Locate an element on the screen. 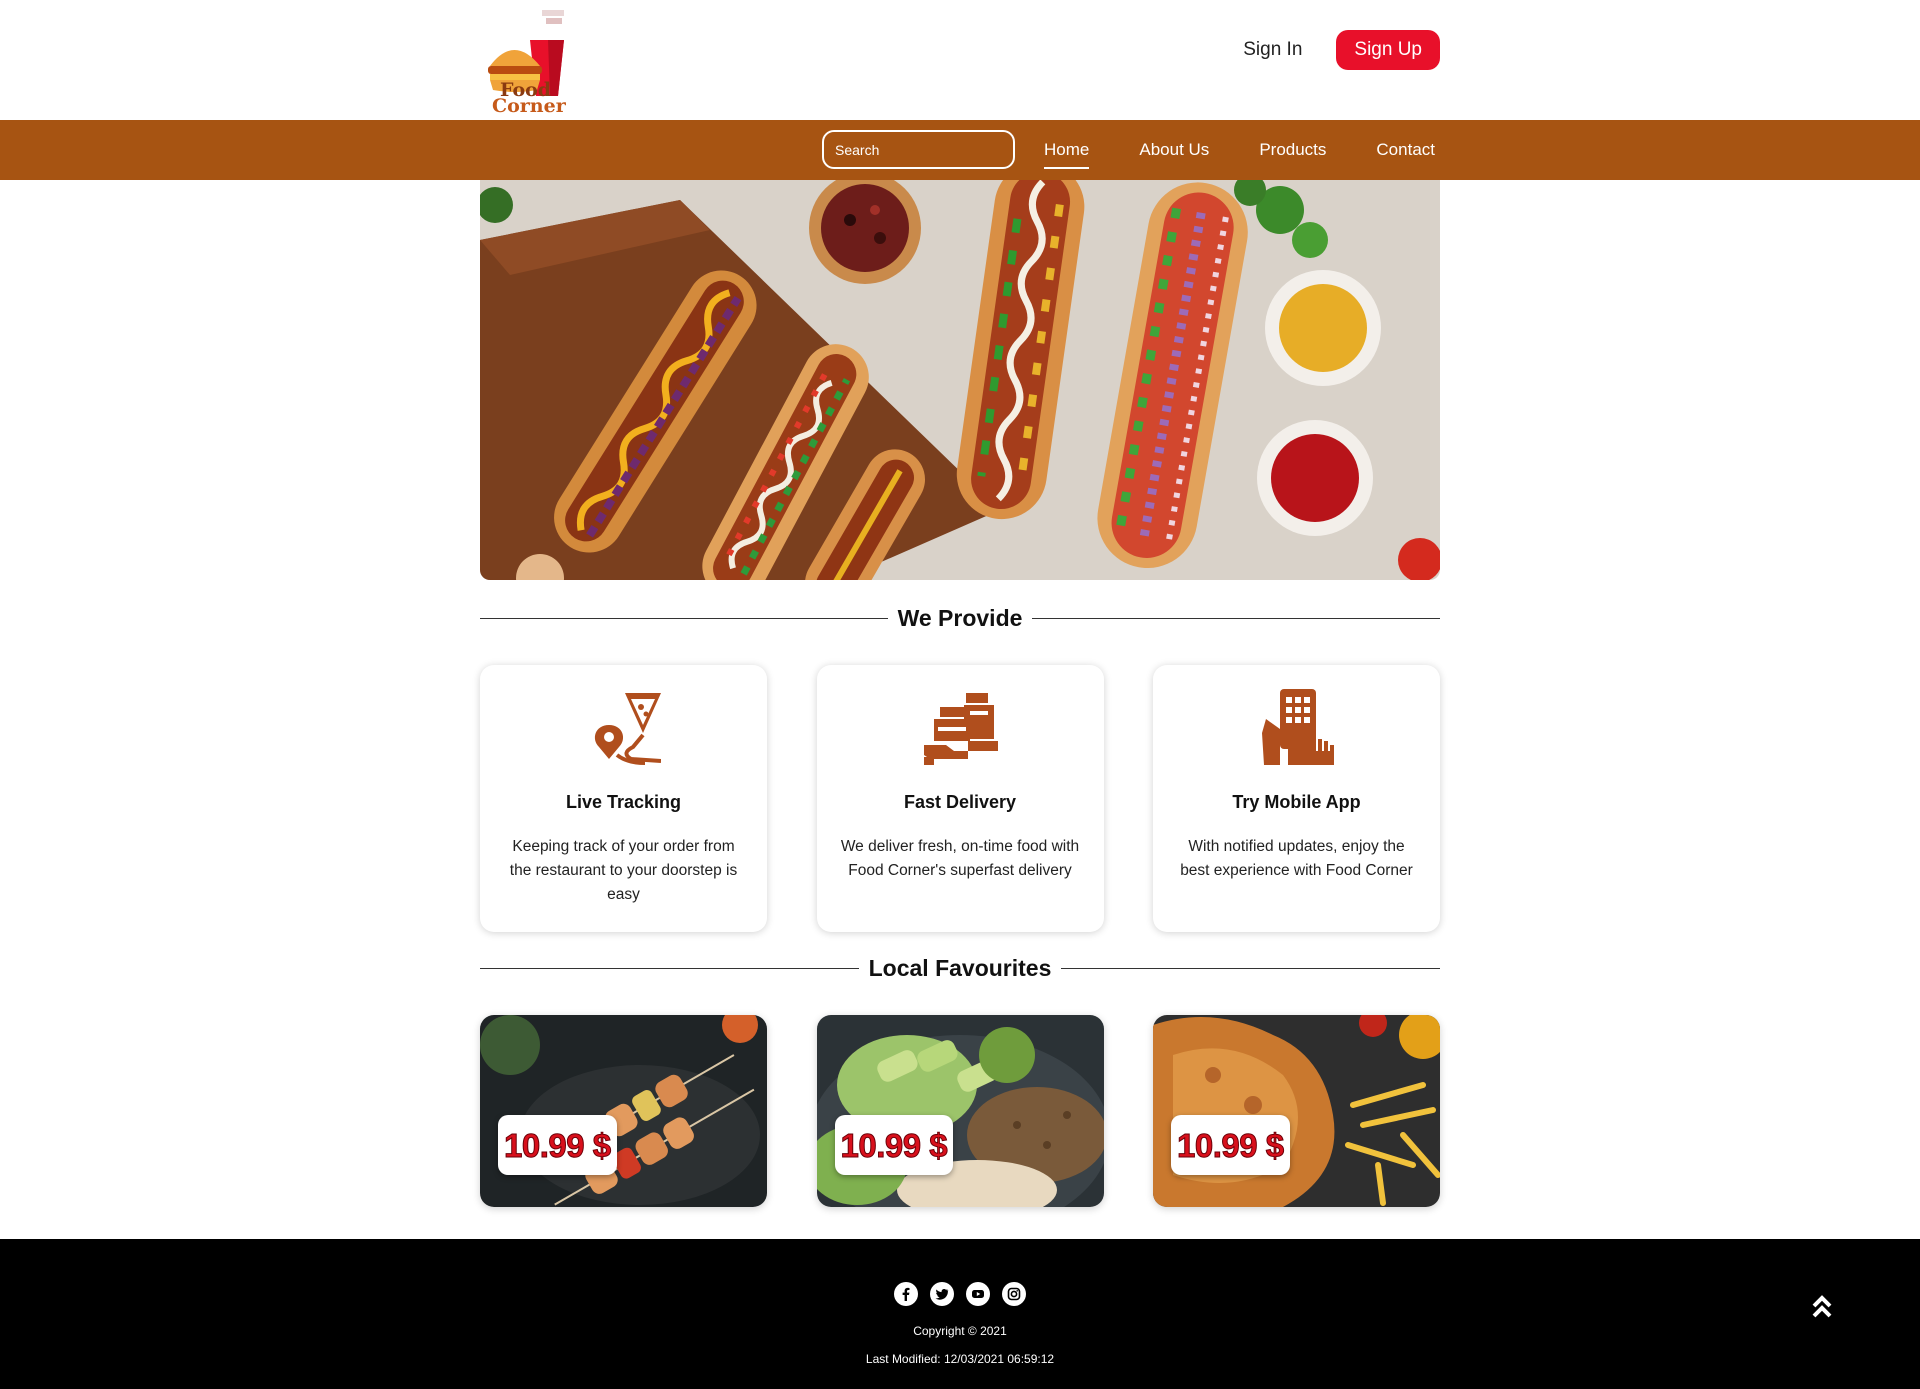 Image resolution: width=1920 pixels, height=1389 pixels. we-provide-title: We Provide is located at coordinates (960, 617).